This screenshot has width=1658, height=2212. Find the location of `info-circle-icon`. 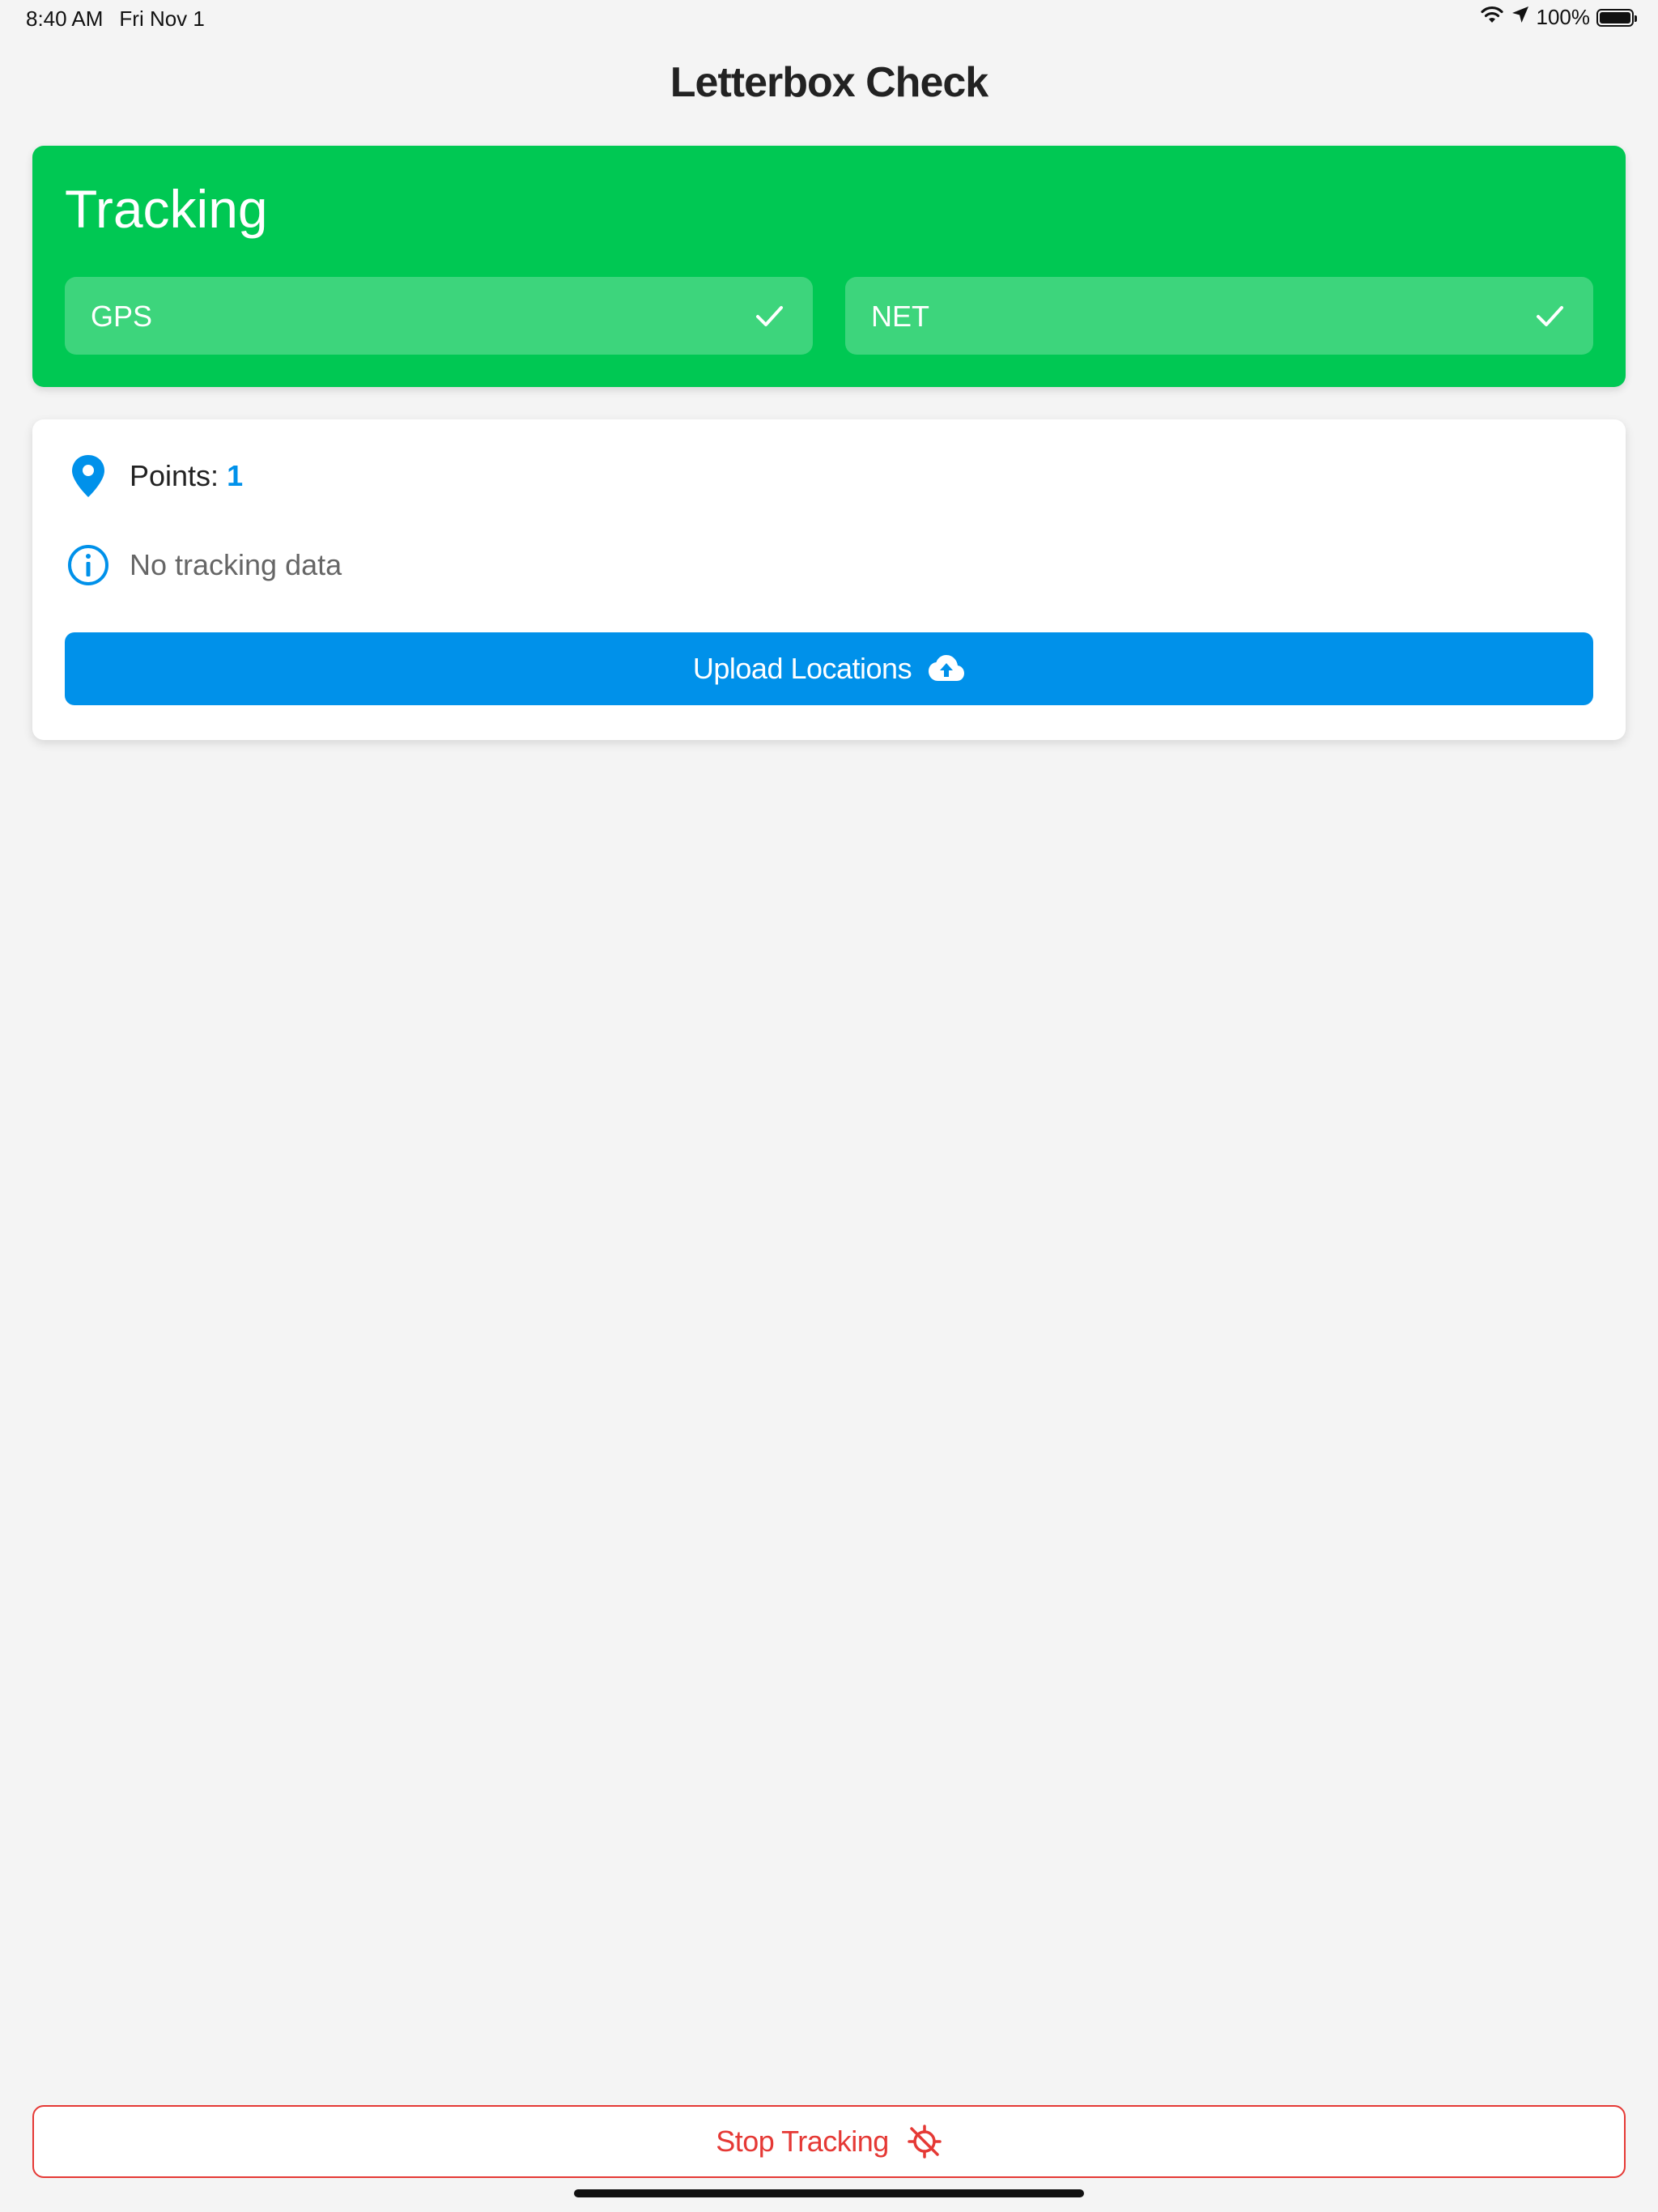

info-circle-icon is located at coordinates (88, 565).